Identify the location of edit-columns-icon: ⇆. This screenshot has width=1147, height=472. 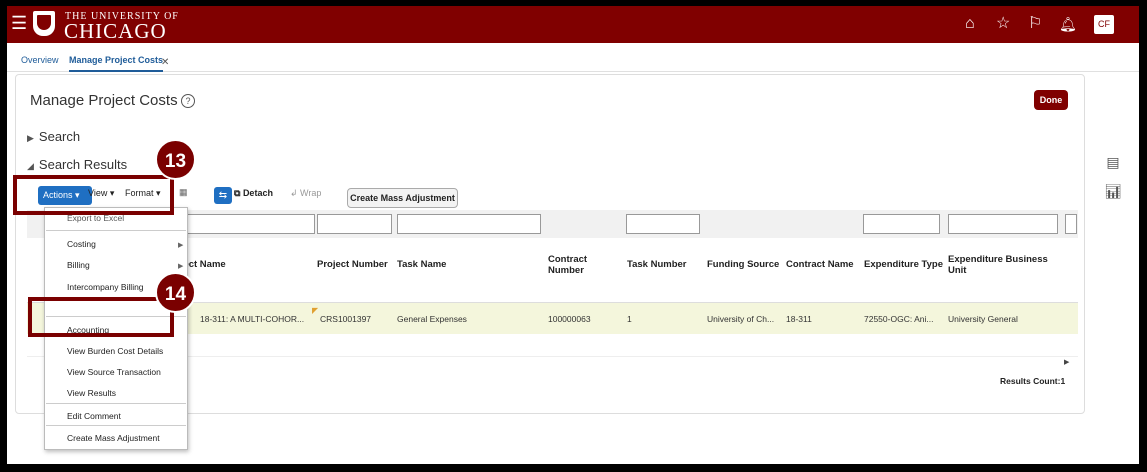
(223, 195).